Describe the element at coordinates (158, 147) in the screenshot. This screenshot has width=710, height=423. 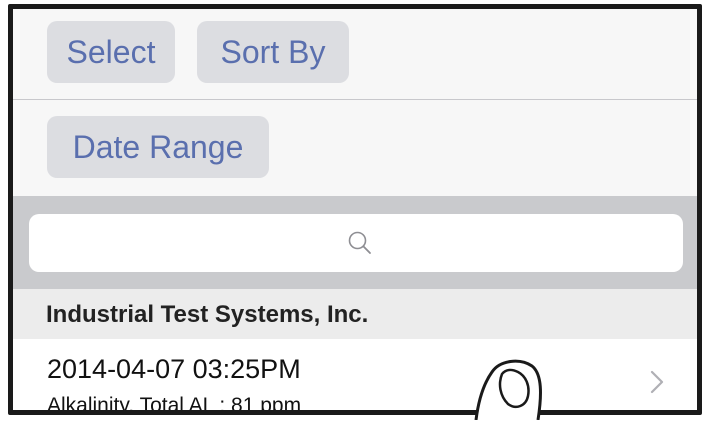
I see `date-range-button: Date Range` at that location.